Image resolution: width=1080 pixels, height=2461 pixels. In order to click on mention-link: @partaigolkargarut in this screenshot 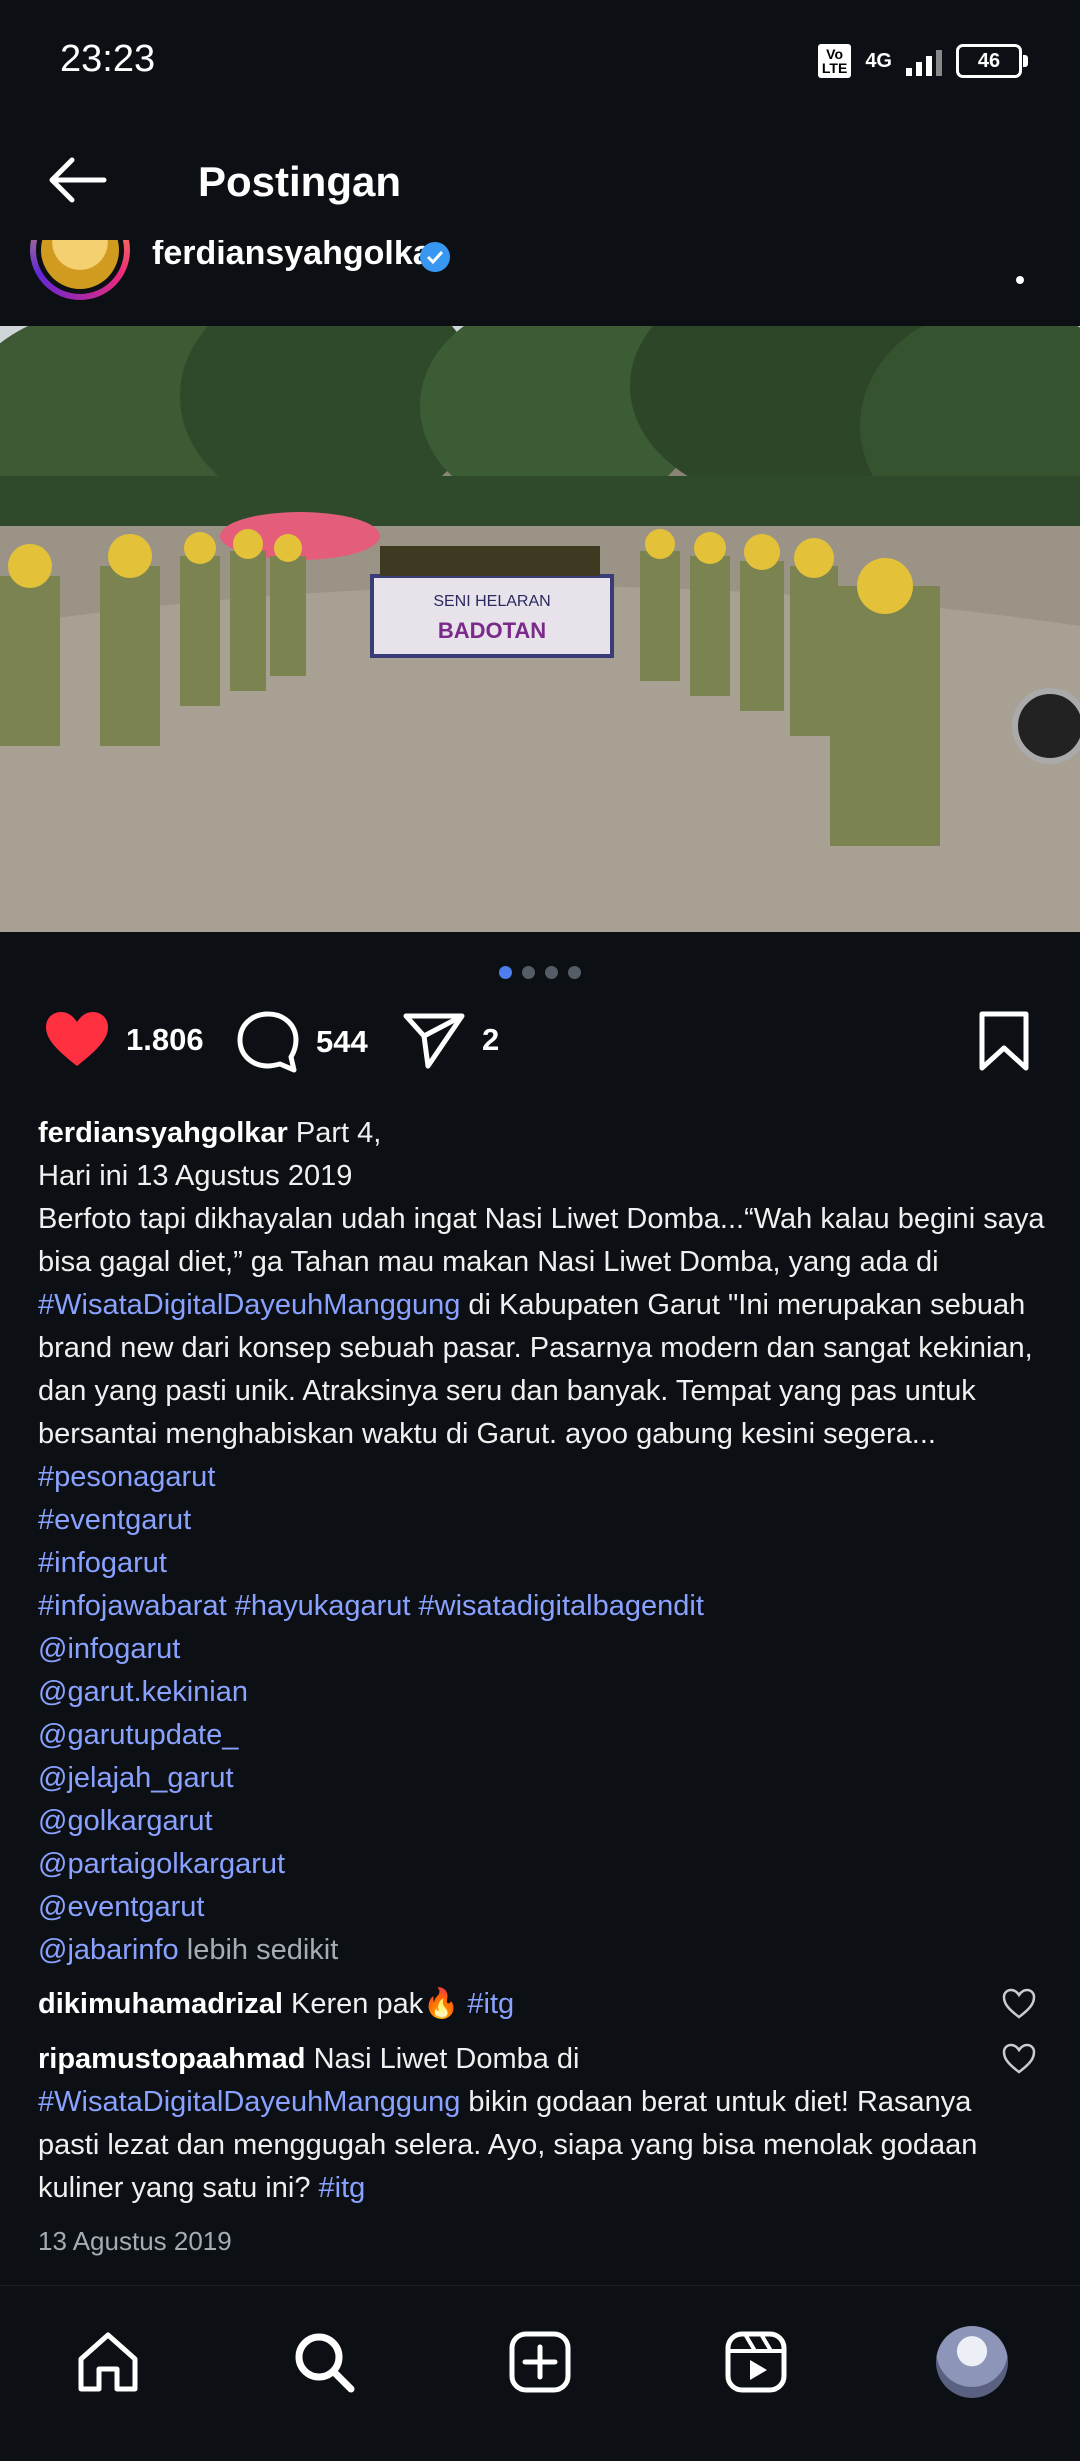, I will do `click(161, 1864)`.